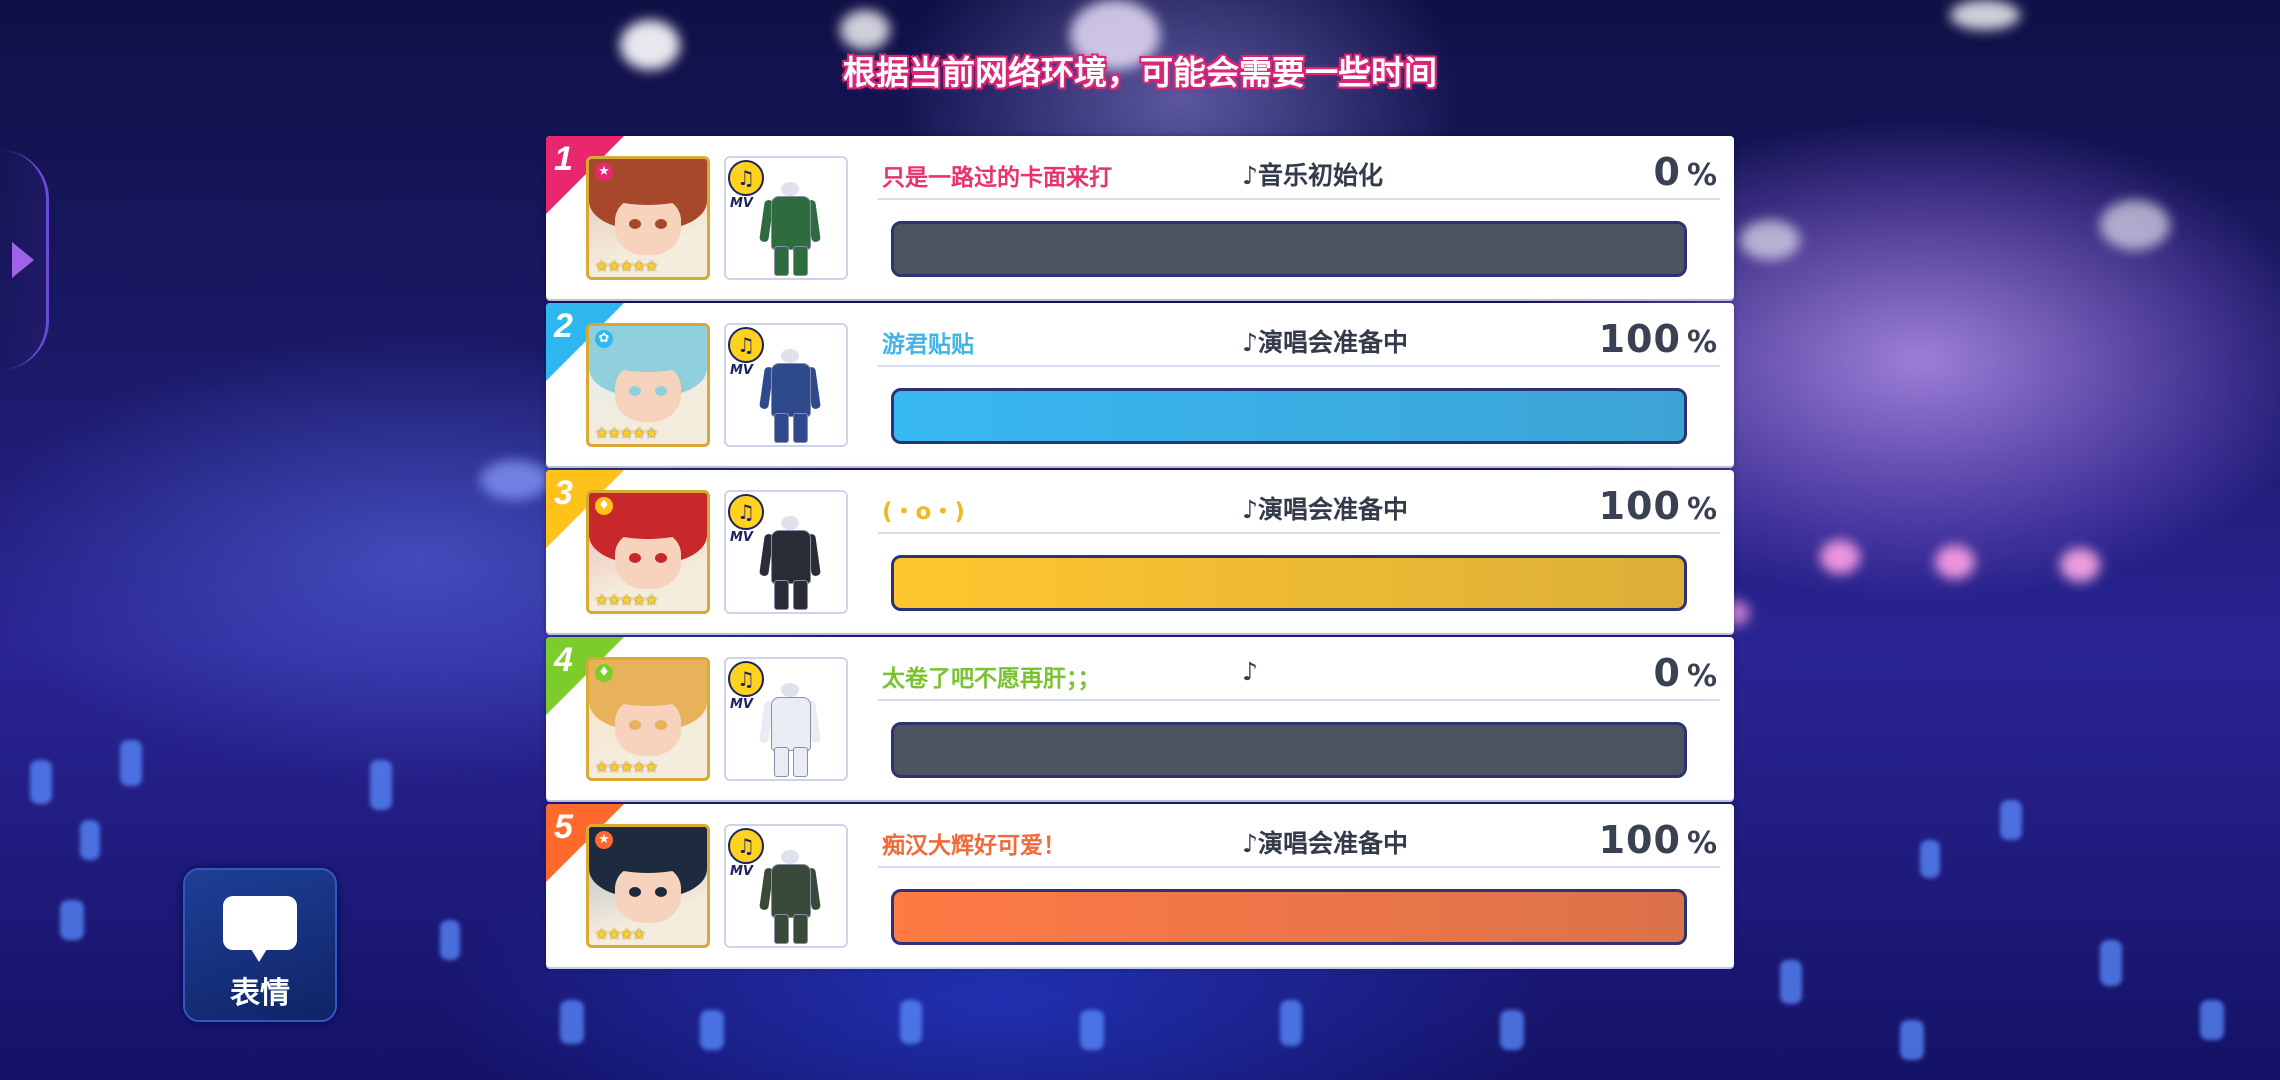 Image resolution: width=2280 pixels, height=1080 pixels. Describe the element at coordinates (563, 660) in the screenshot. I see `rank-number: 4` at that location.